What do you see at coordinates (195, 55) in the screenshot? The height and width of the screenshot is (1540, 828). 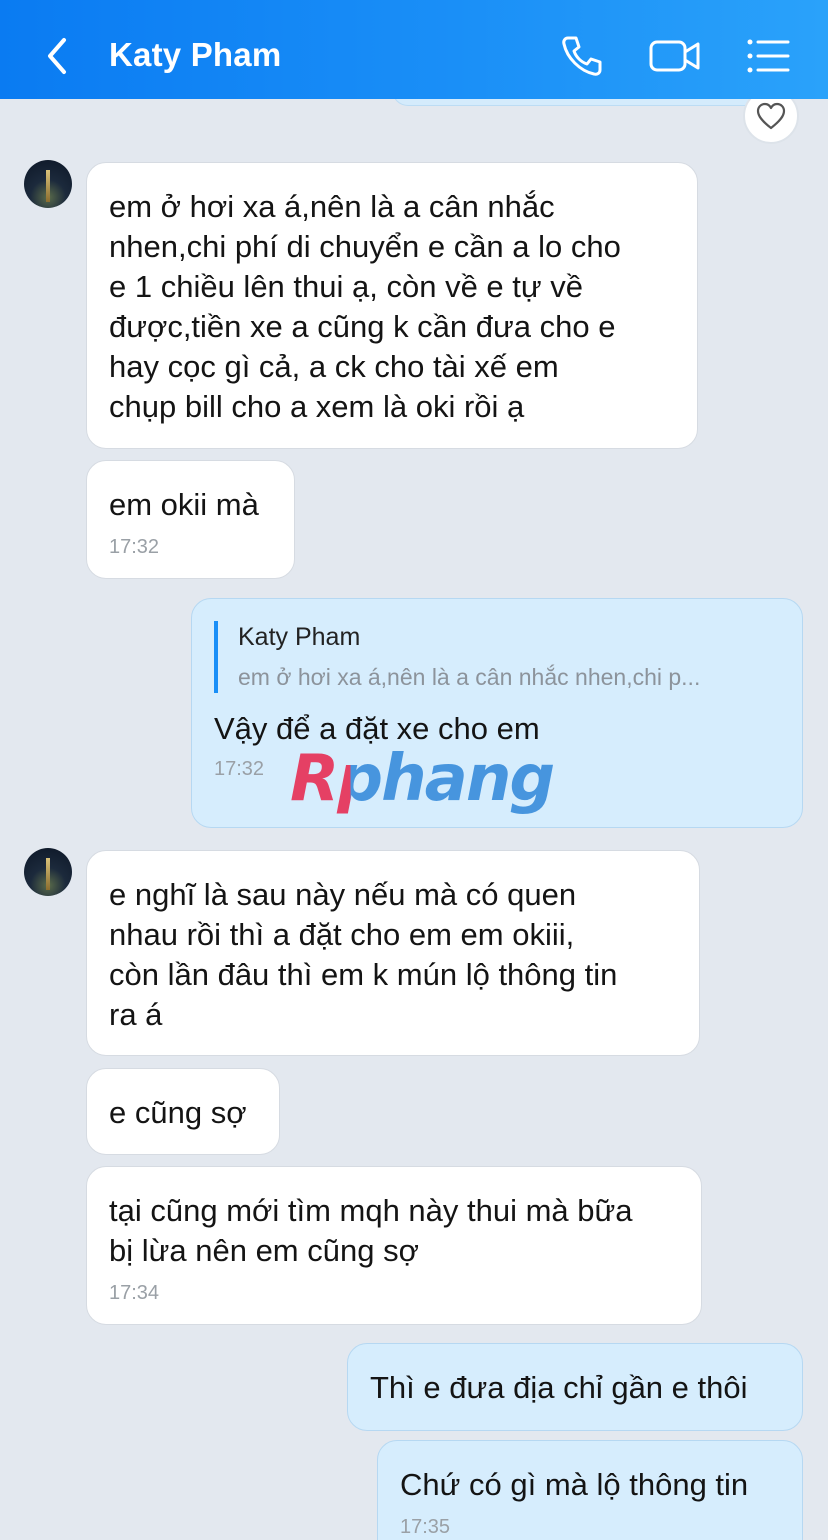 I see `contact-name: Katy Pham` at bounding box center [195, 55].